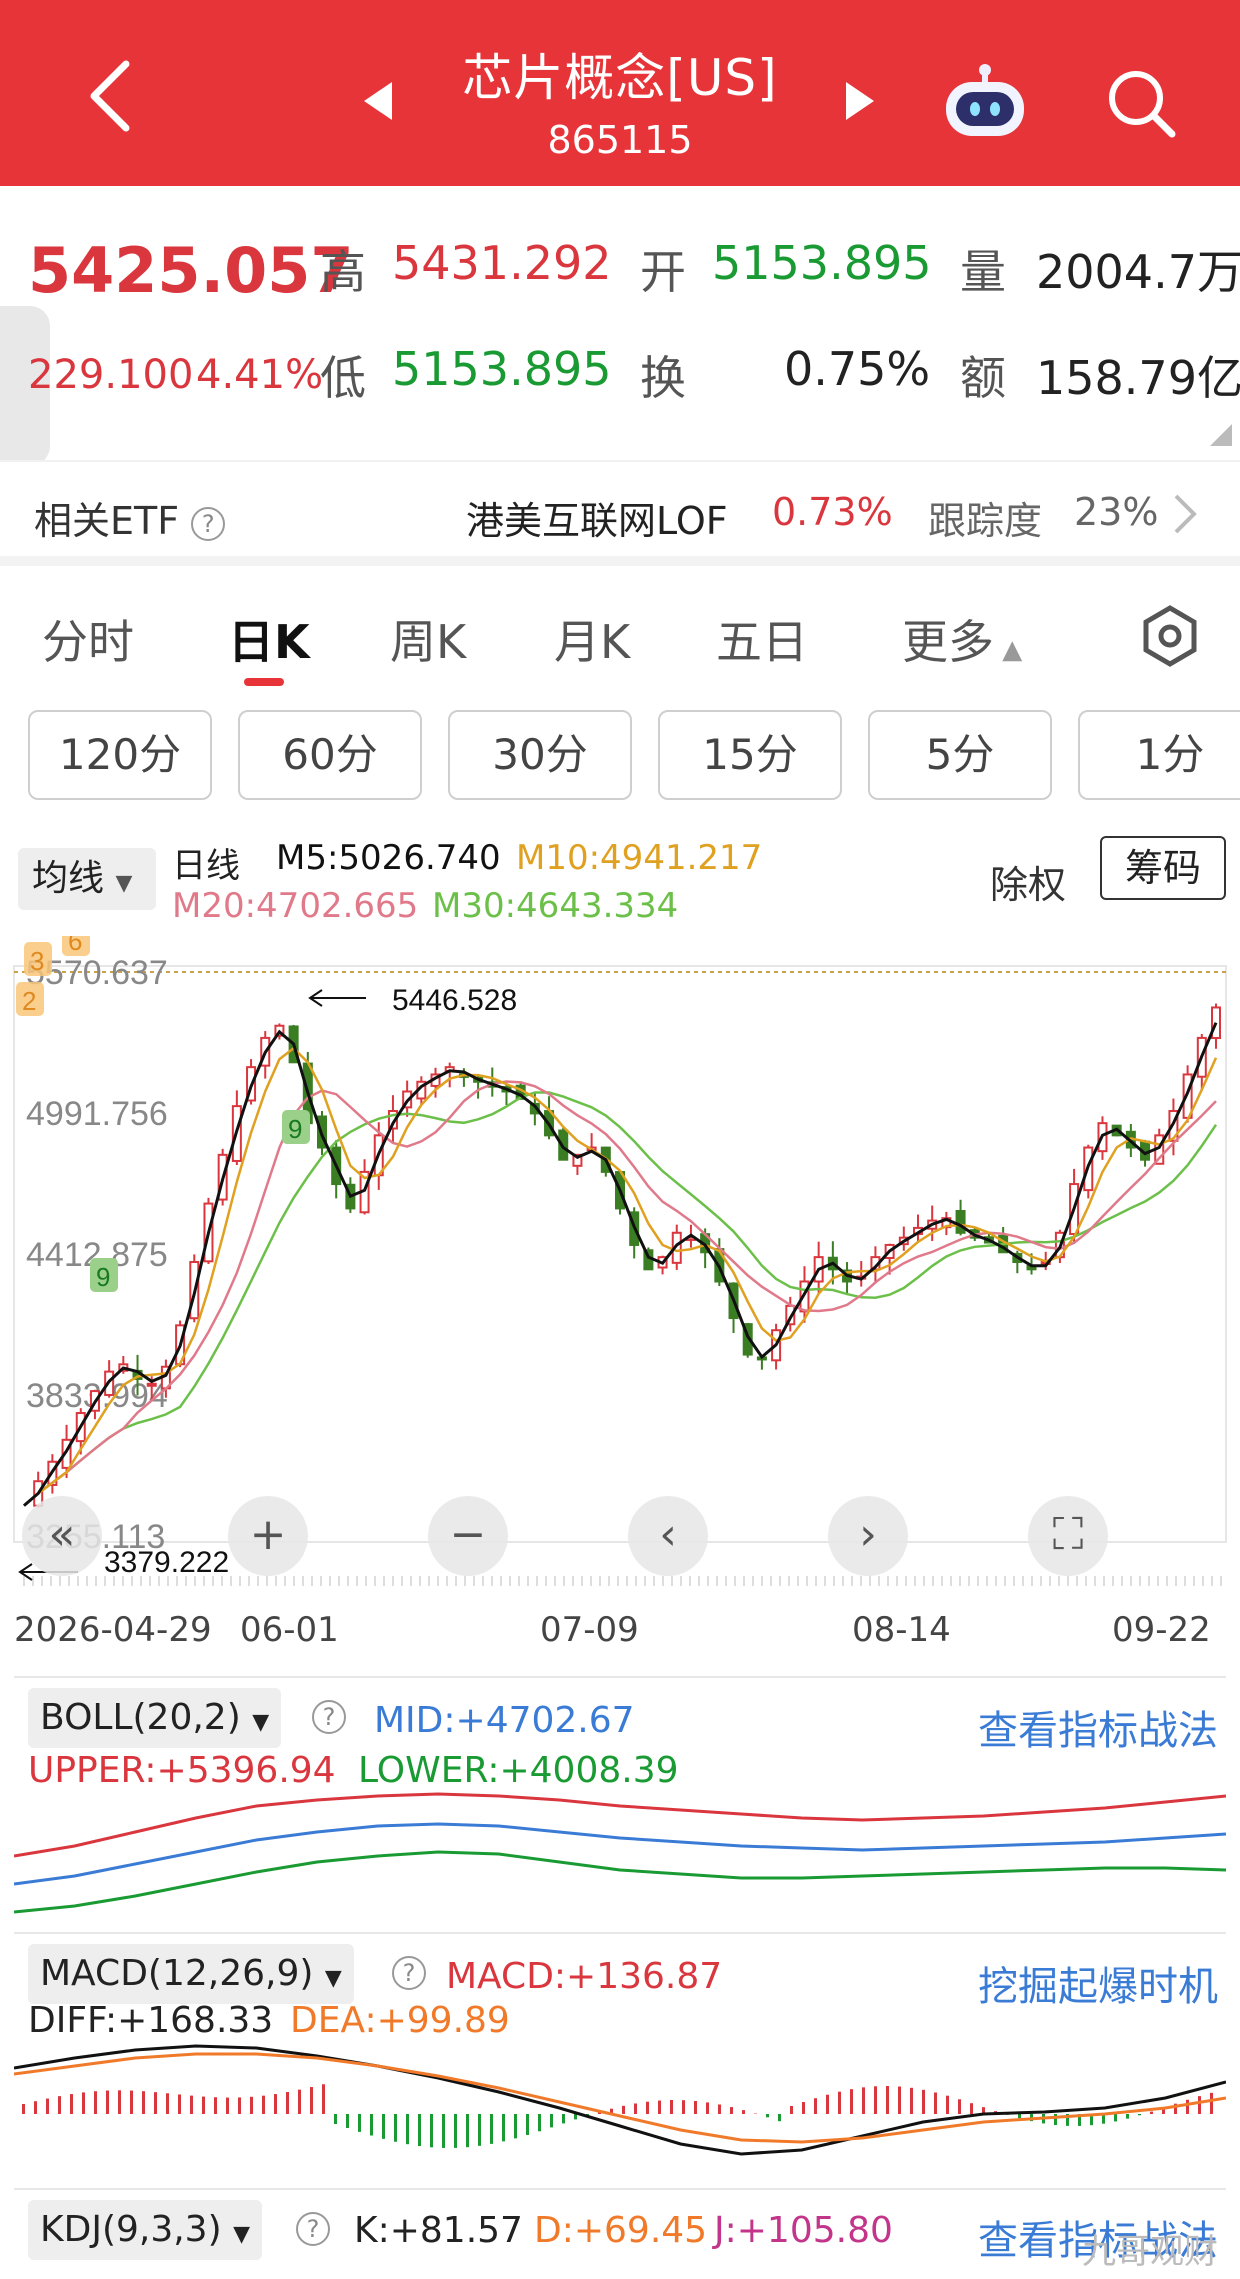 This screenshot has height=2279, width=1240. I want to click on boll-lower: LOWER:+4008.39, so click(518, 1770).